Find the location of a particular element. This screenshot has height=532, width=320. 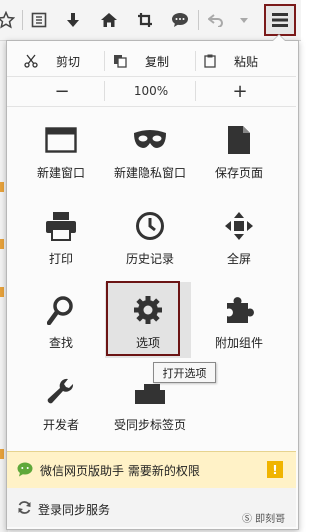

zoom-reset-button: 100% is located at coordinates (151, 91).